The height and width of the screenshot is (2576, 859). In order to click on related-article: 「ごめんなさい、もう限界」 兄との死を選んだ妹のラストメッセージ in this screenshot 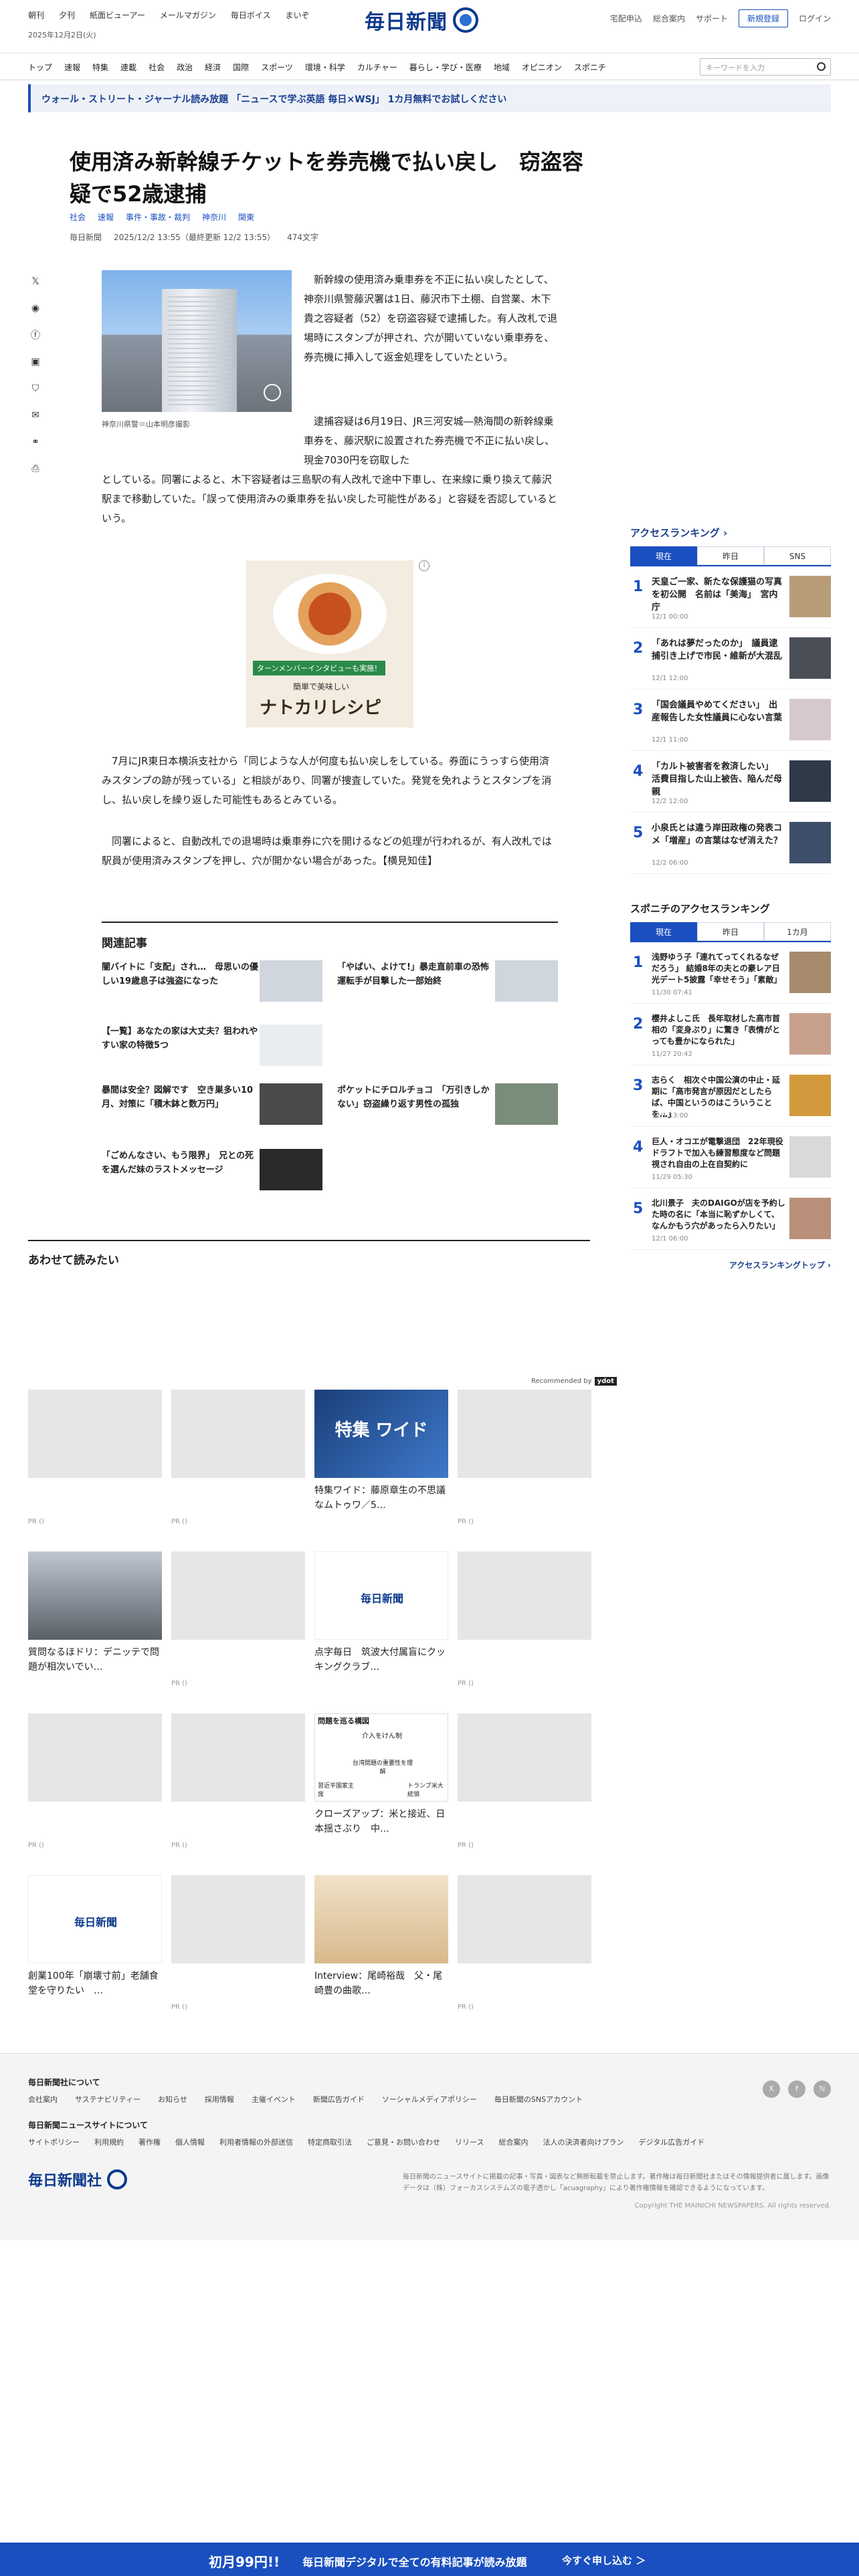, I will do `click(212, 1171)`.